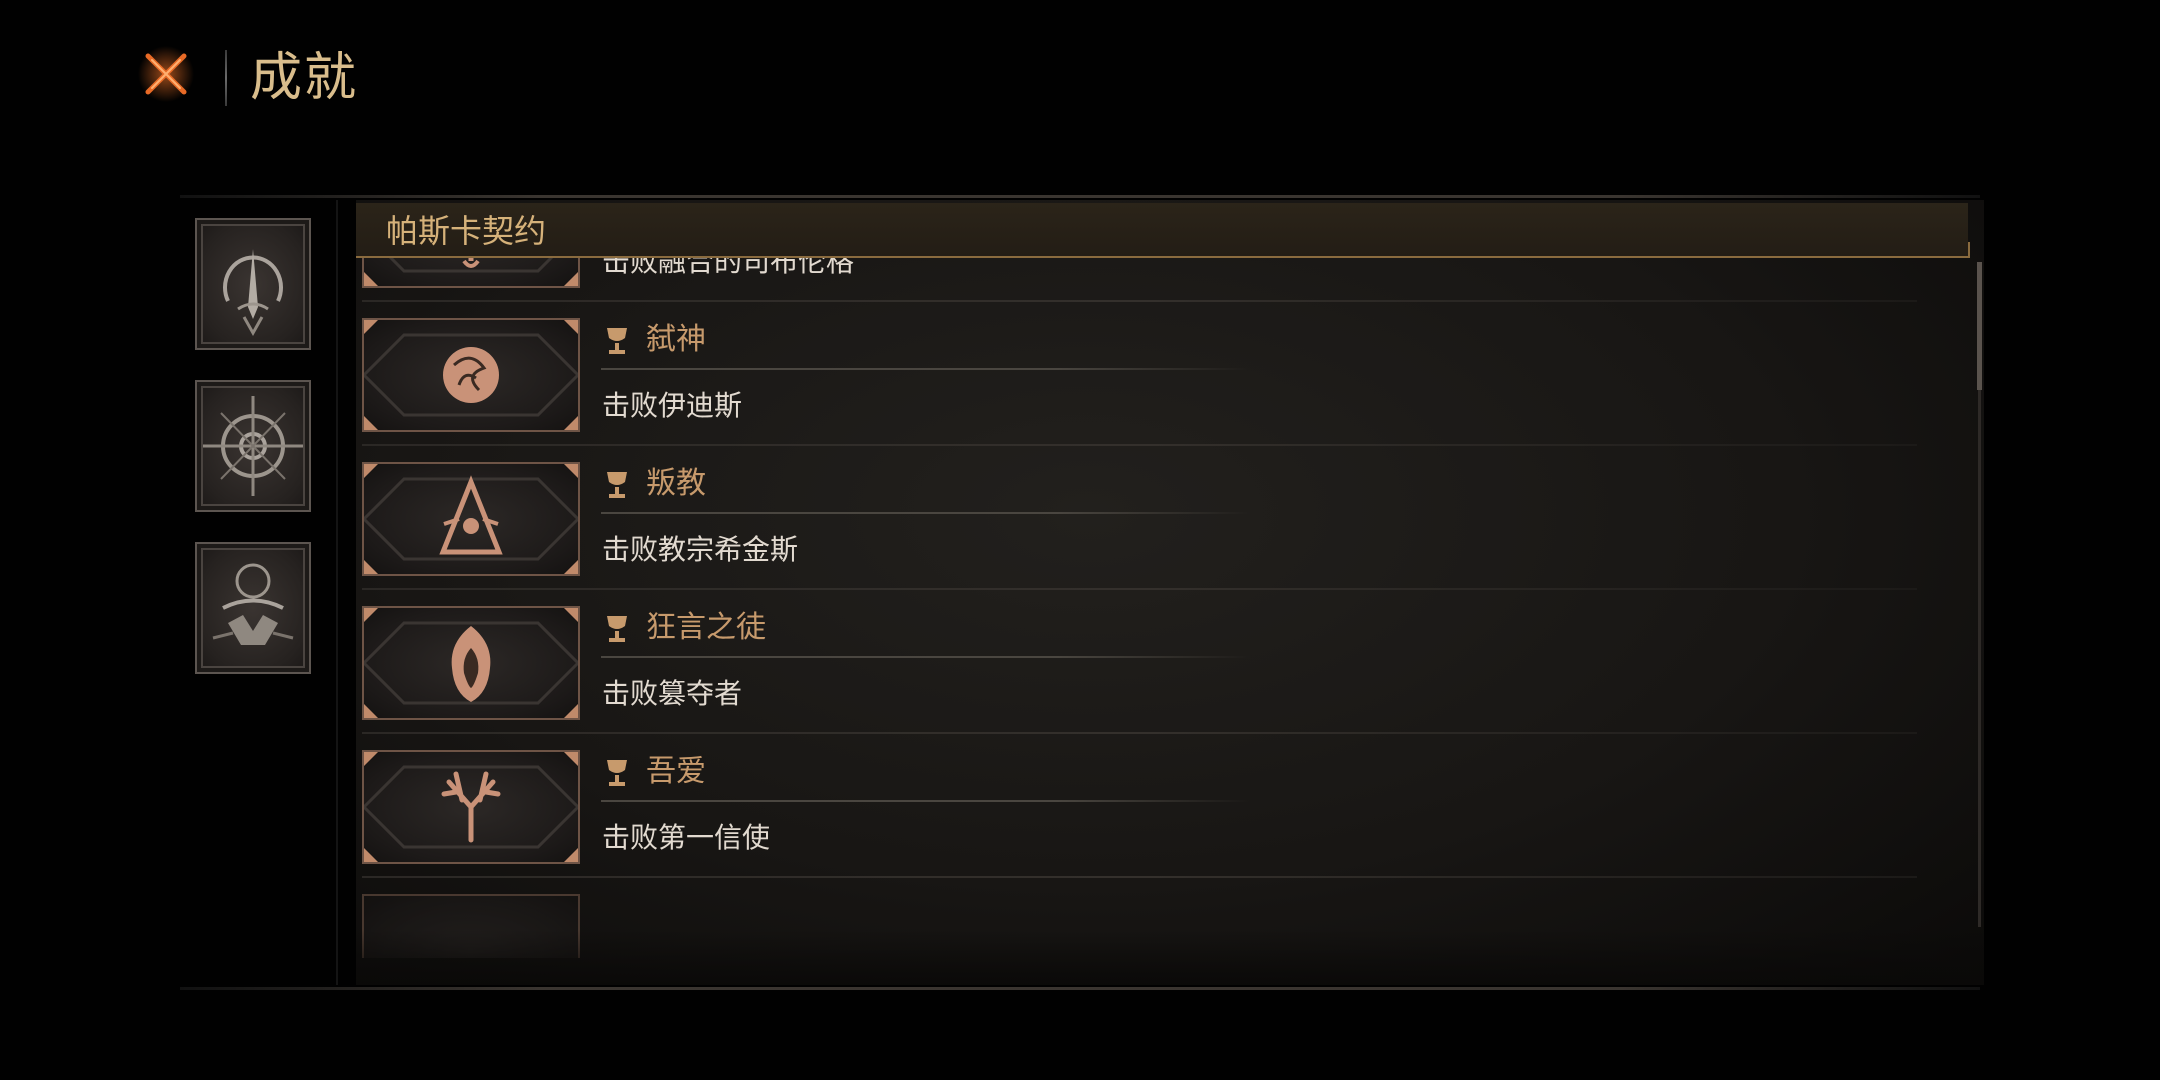  I want to click on achievement-row: 弑神 击败伊迪斯, so click(1136, 374).